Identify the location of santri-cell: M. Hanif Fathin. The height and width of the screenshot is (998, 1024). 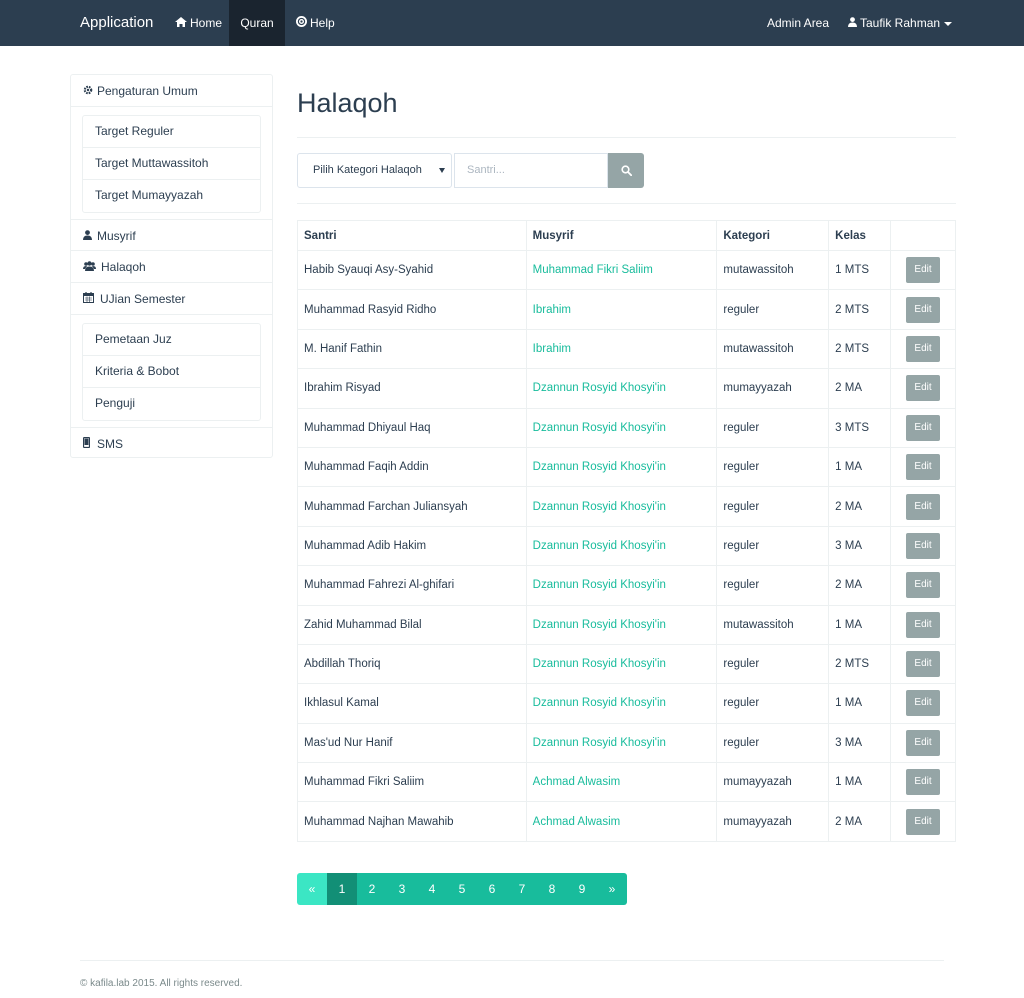
(412, 349).